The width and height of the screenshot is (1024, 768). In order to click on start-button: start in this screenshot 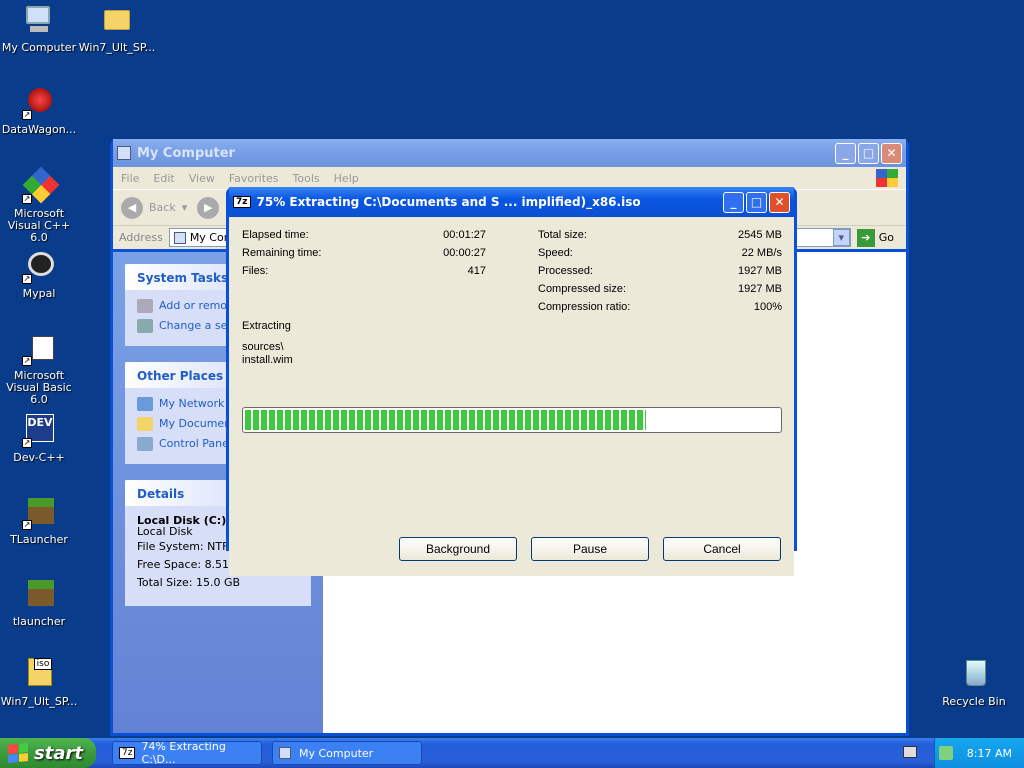, I will do `click(48, 753)`.